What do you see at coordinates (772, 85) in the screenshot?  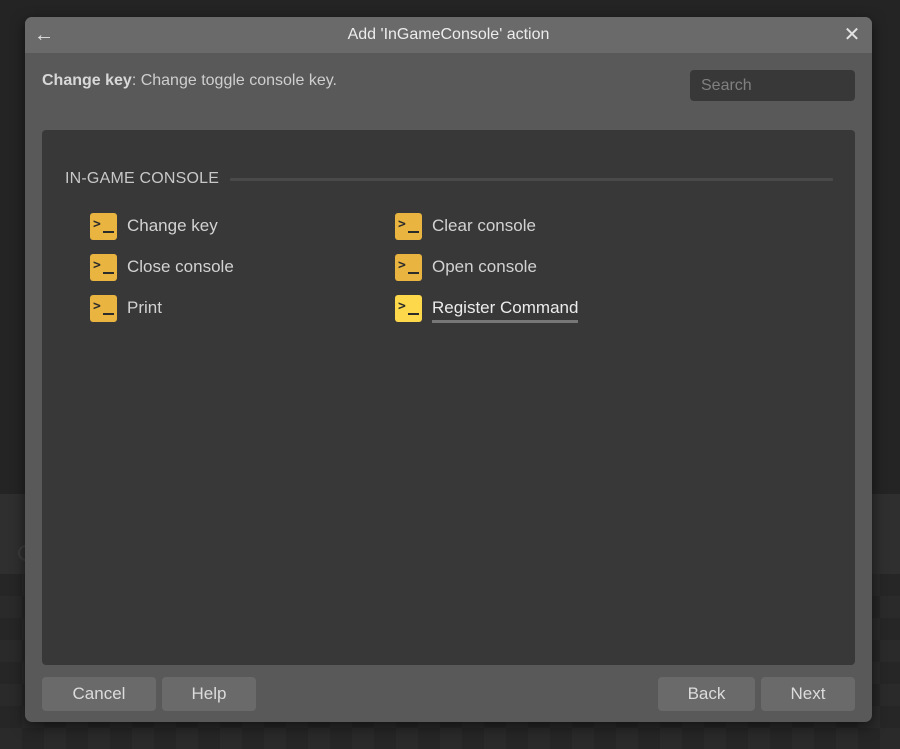 I see `search-input` at bounding box center [772, 85].